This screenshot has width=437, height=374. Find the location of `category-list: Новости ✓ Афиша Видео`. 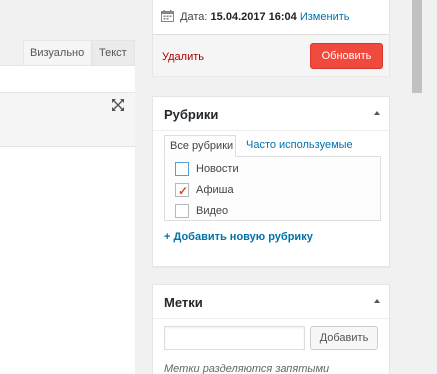

category-list: Новости ✓ Афиша Видео is located at coordinates (272, 188).